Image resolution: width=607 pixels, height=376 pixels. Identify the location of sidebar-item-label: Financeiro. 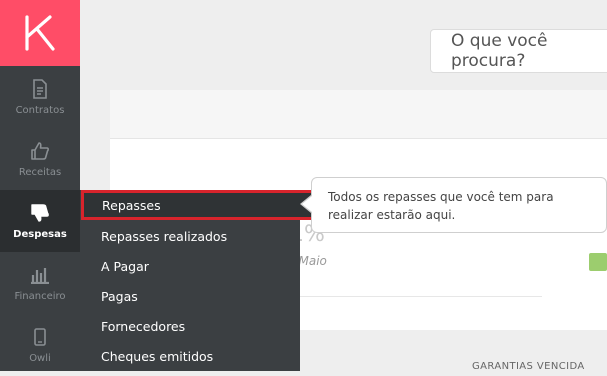
(40, 296).